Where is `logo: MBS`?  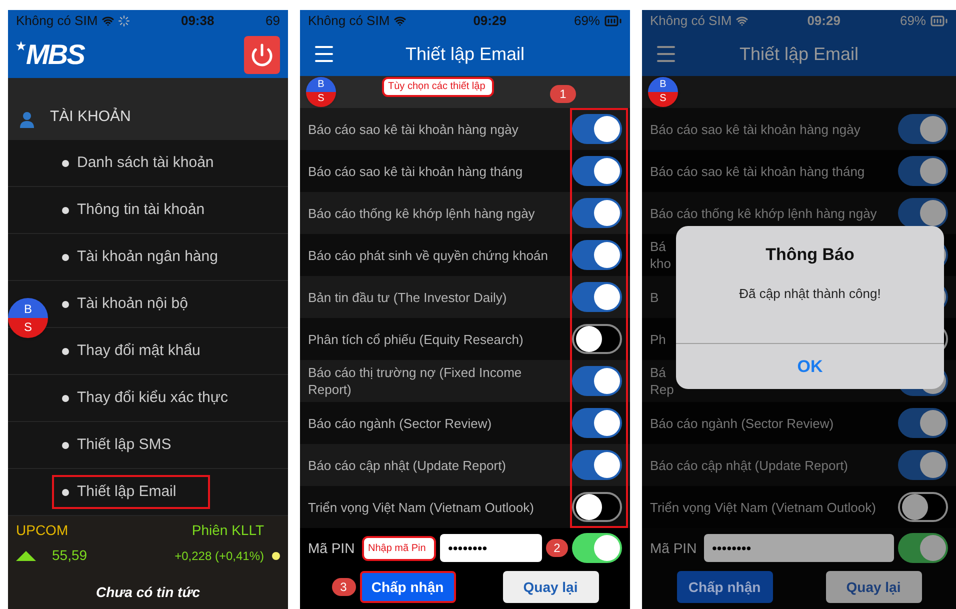 logo: MBS is located at coordinates (55, 55).